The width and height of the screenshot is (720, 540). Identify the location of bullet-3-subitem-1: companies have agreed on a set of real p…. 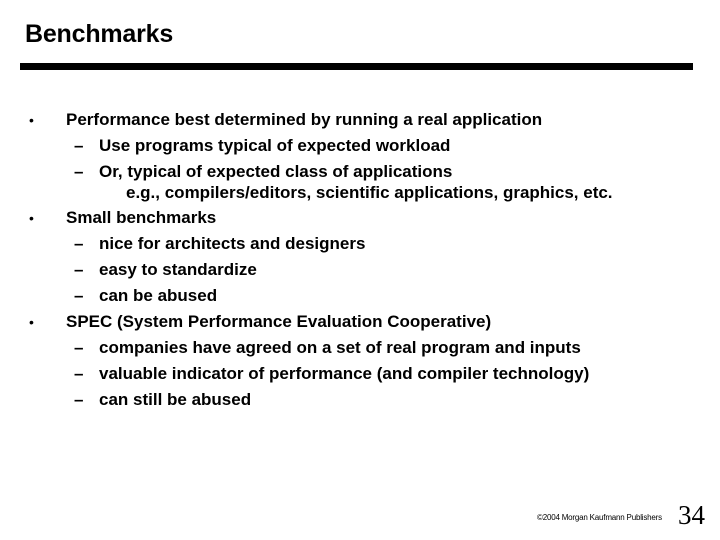
(340, 347).